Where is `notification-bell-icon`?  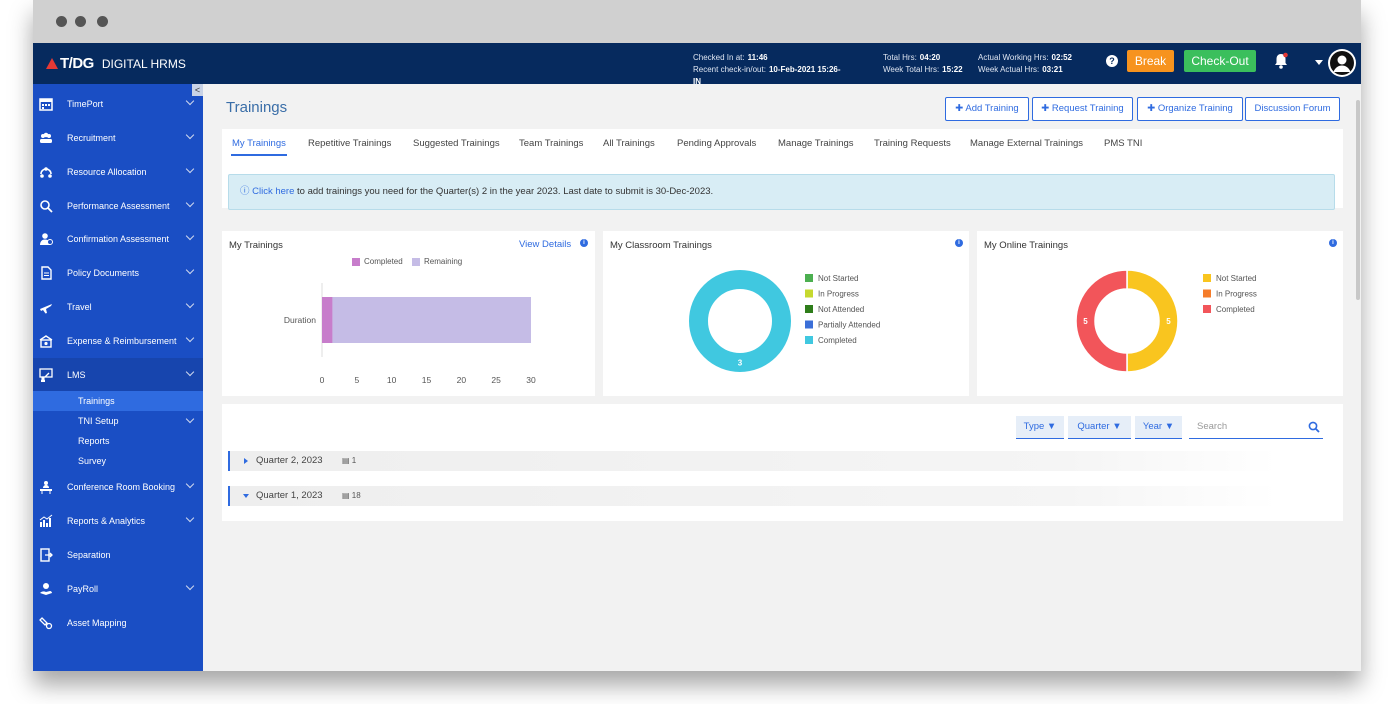 notification-bell-icon is located at coordinates (1281, 61).